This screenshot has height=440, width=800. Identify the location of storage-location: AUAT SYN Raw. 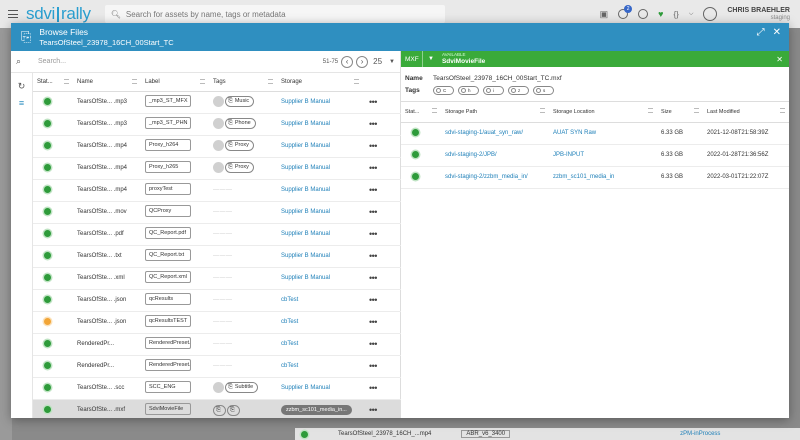
(603, 133).